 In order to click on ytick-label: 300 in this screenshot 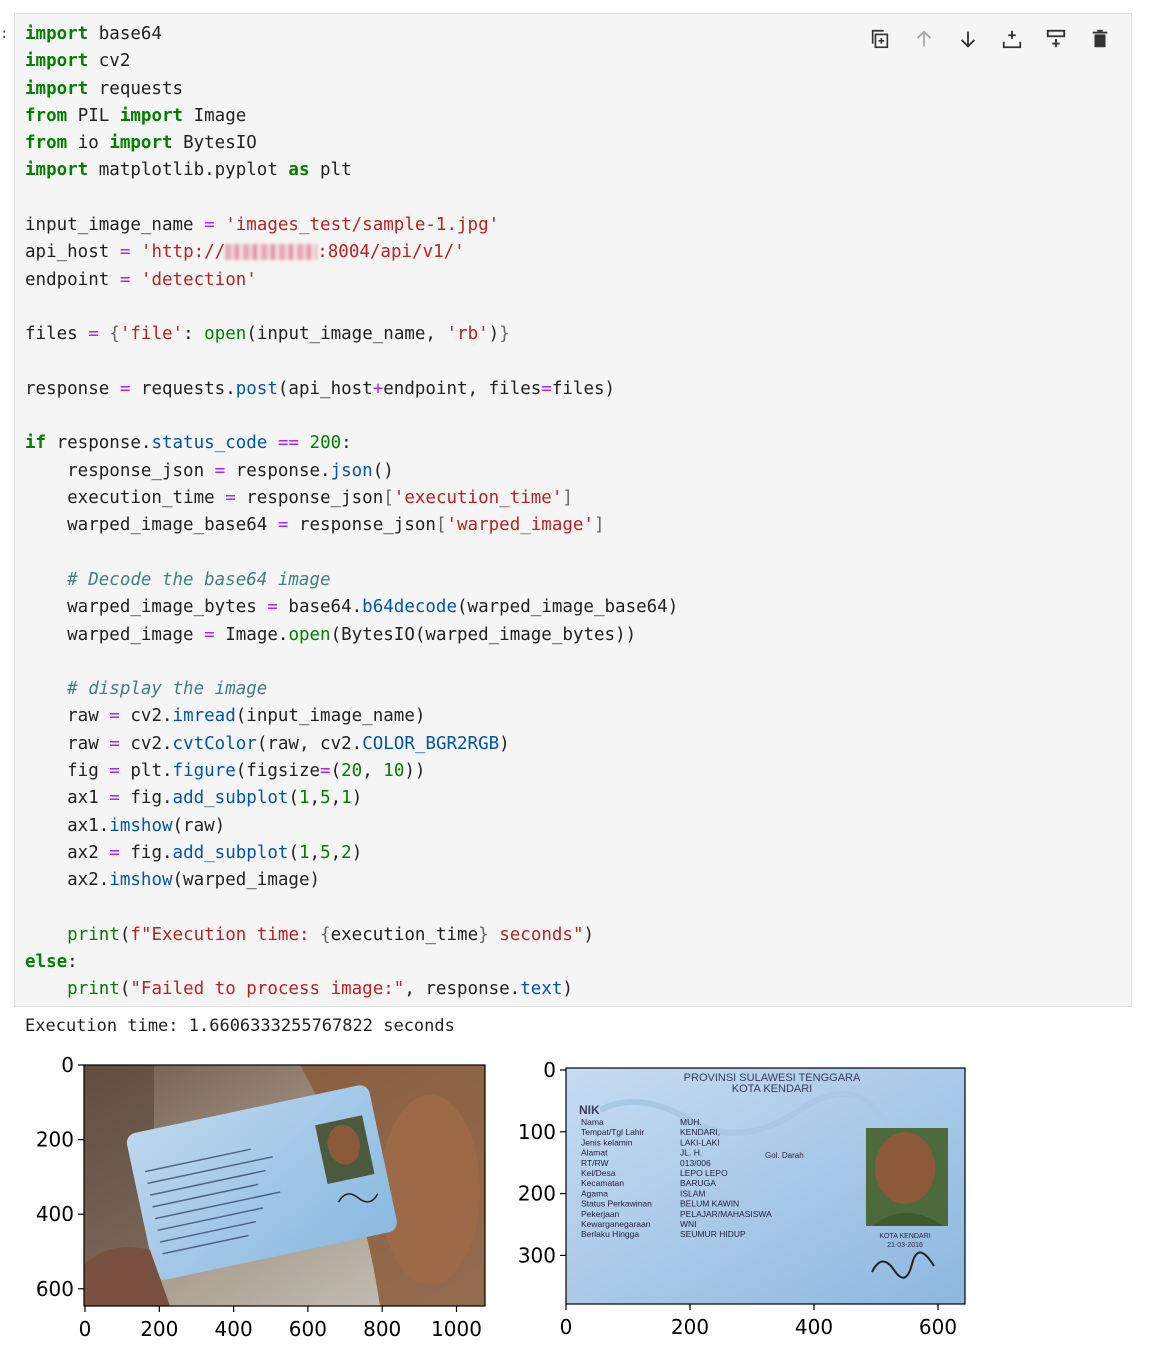, I will do `click(537, 1255)`.